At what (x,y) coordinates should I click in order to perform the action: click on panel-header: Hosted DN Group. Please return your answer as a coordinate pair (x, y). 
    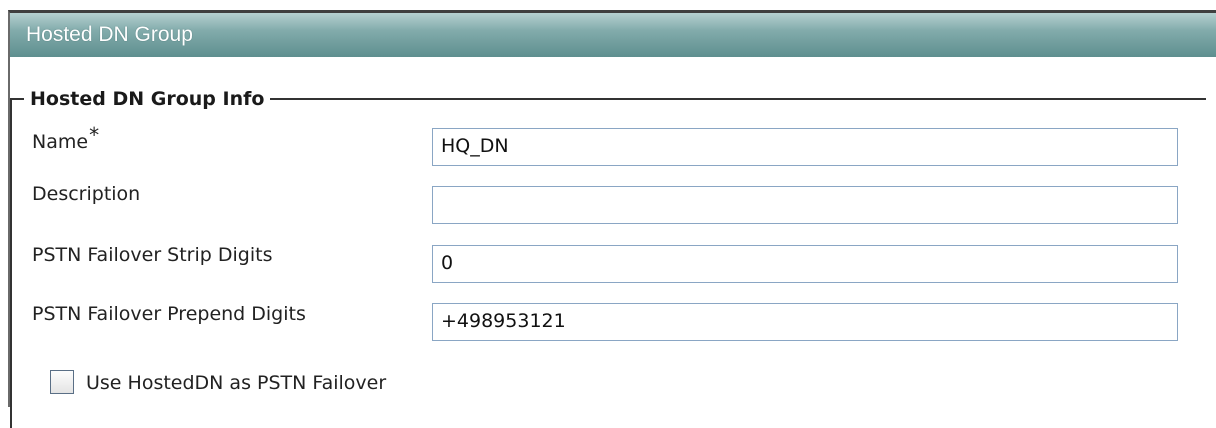
    Looking at the image, I should click on (613, 35).